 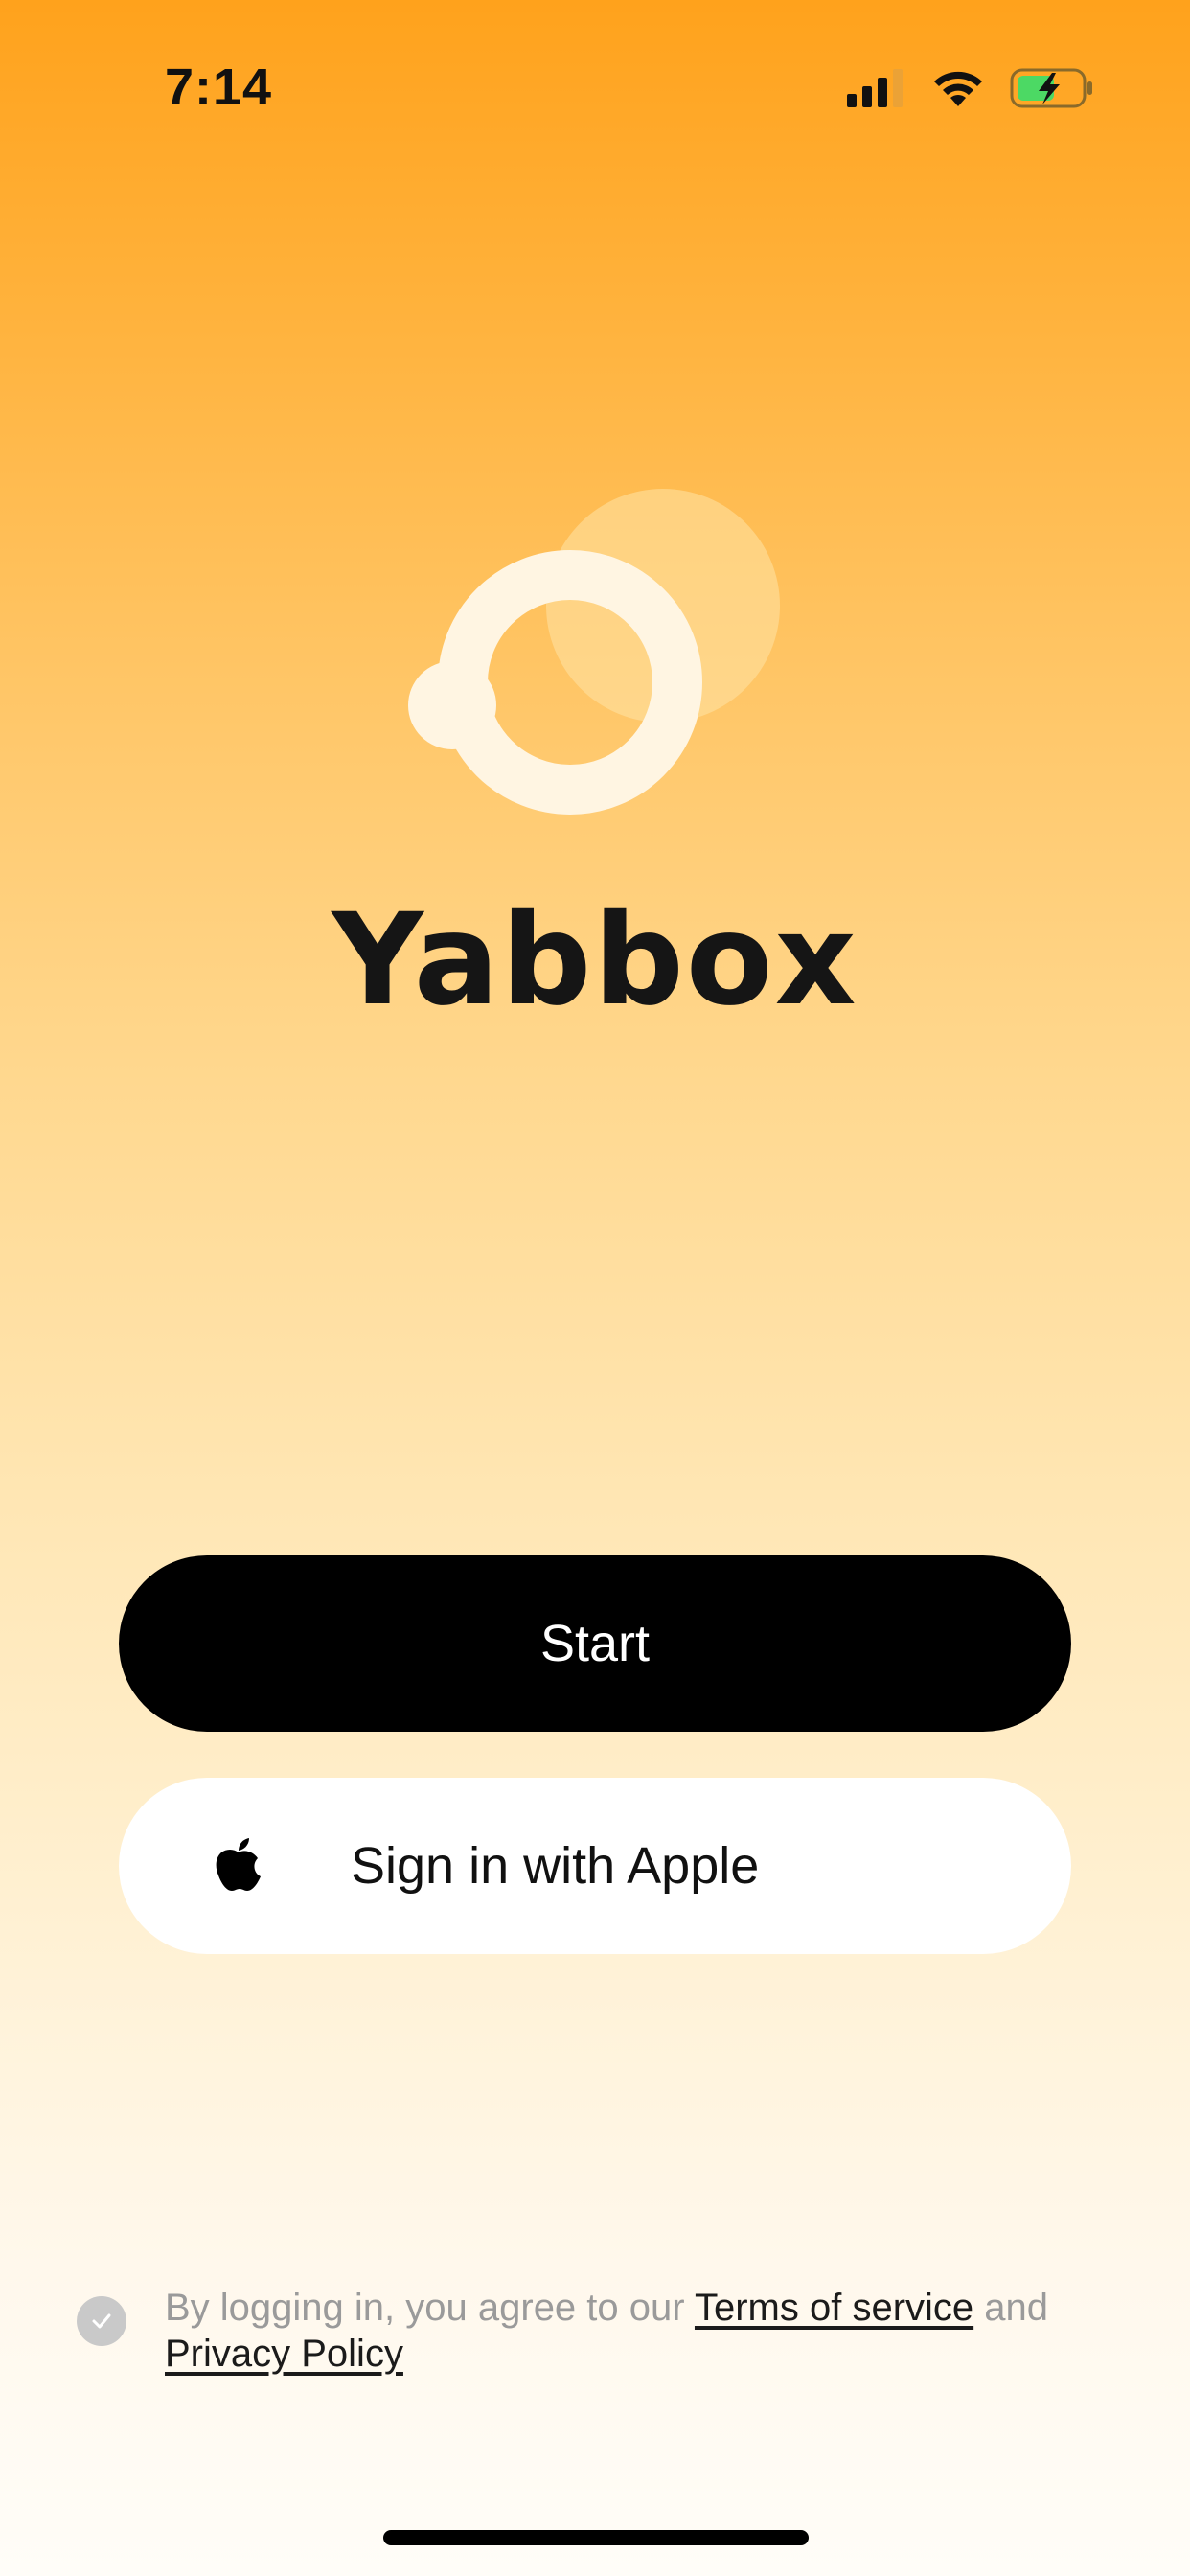 I want to click on yabbox-logo-icon, so click(x=594, y=652).